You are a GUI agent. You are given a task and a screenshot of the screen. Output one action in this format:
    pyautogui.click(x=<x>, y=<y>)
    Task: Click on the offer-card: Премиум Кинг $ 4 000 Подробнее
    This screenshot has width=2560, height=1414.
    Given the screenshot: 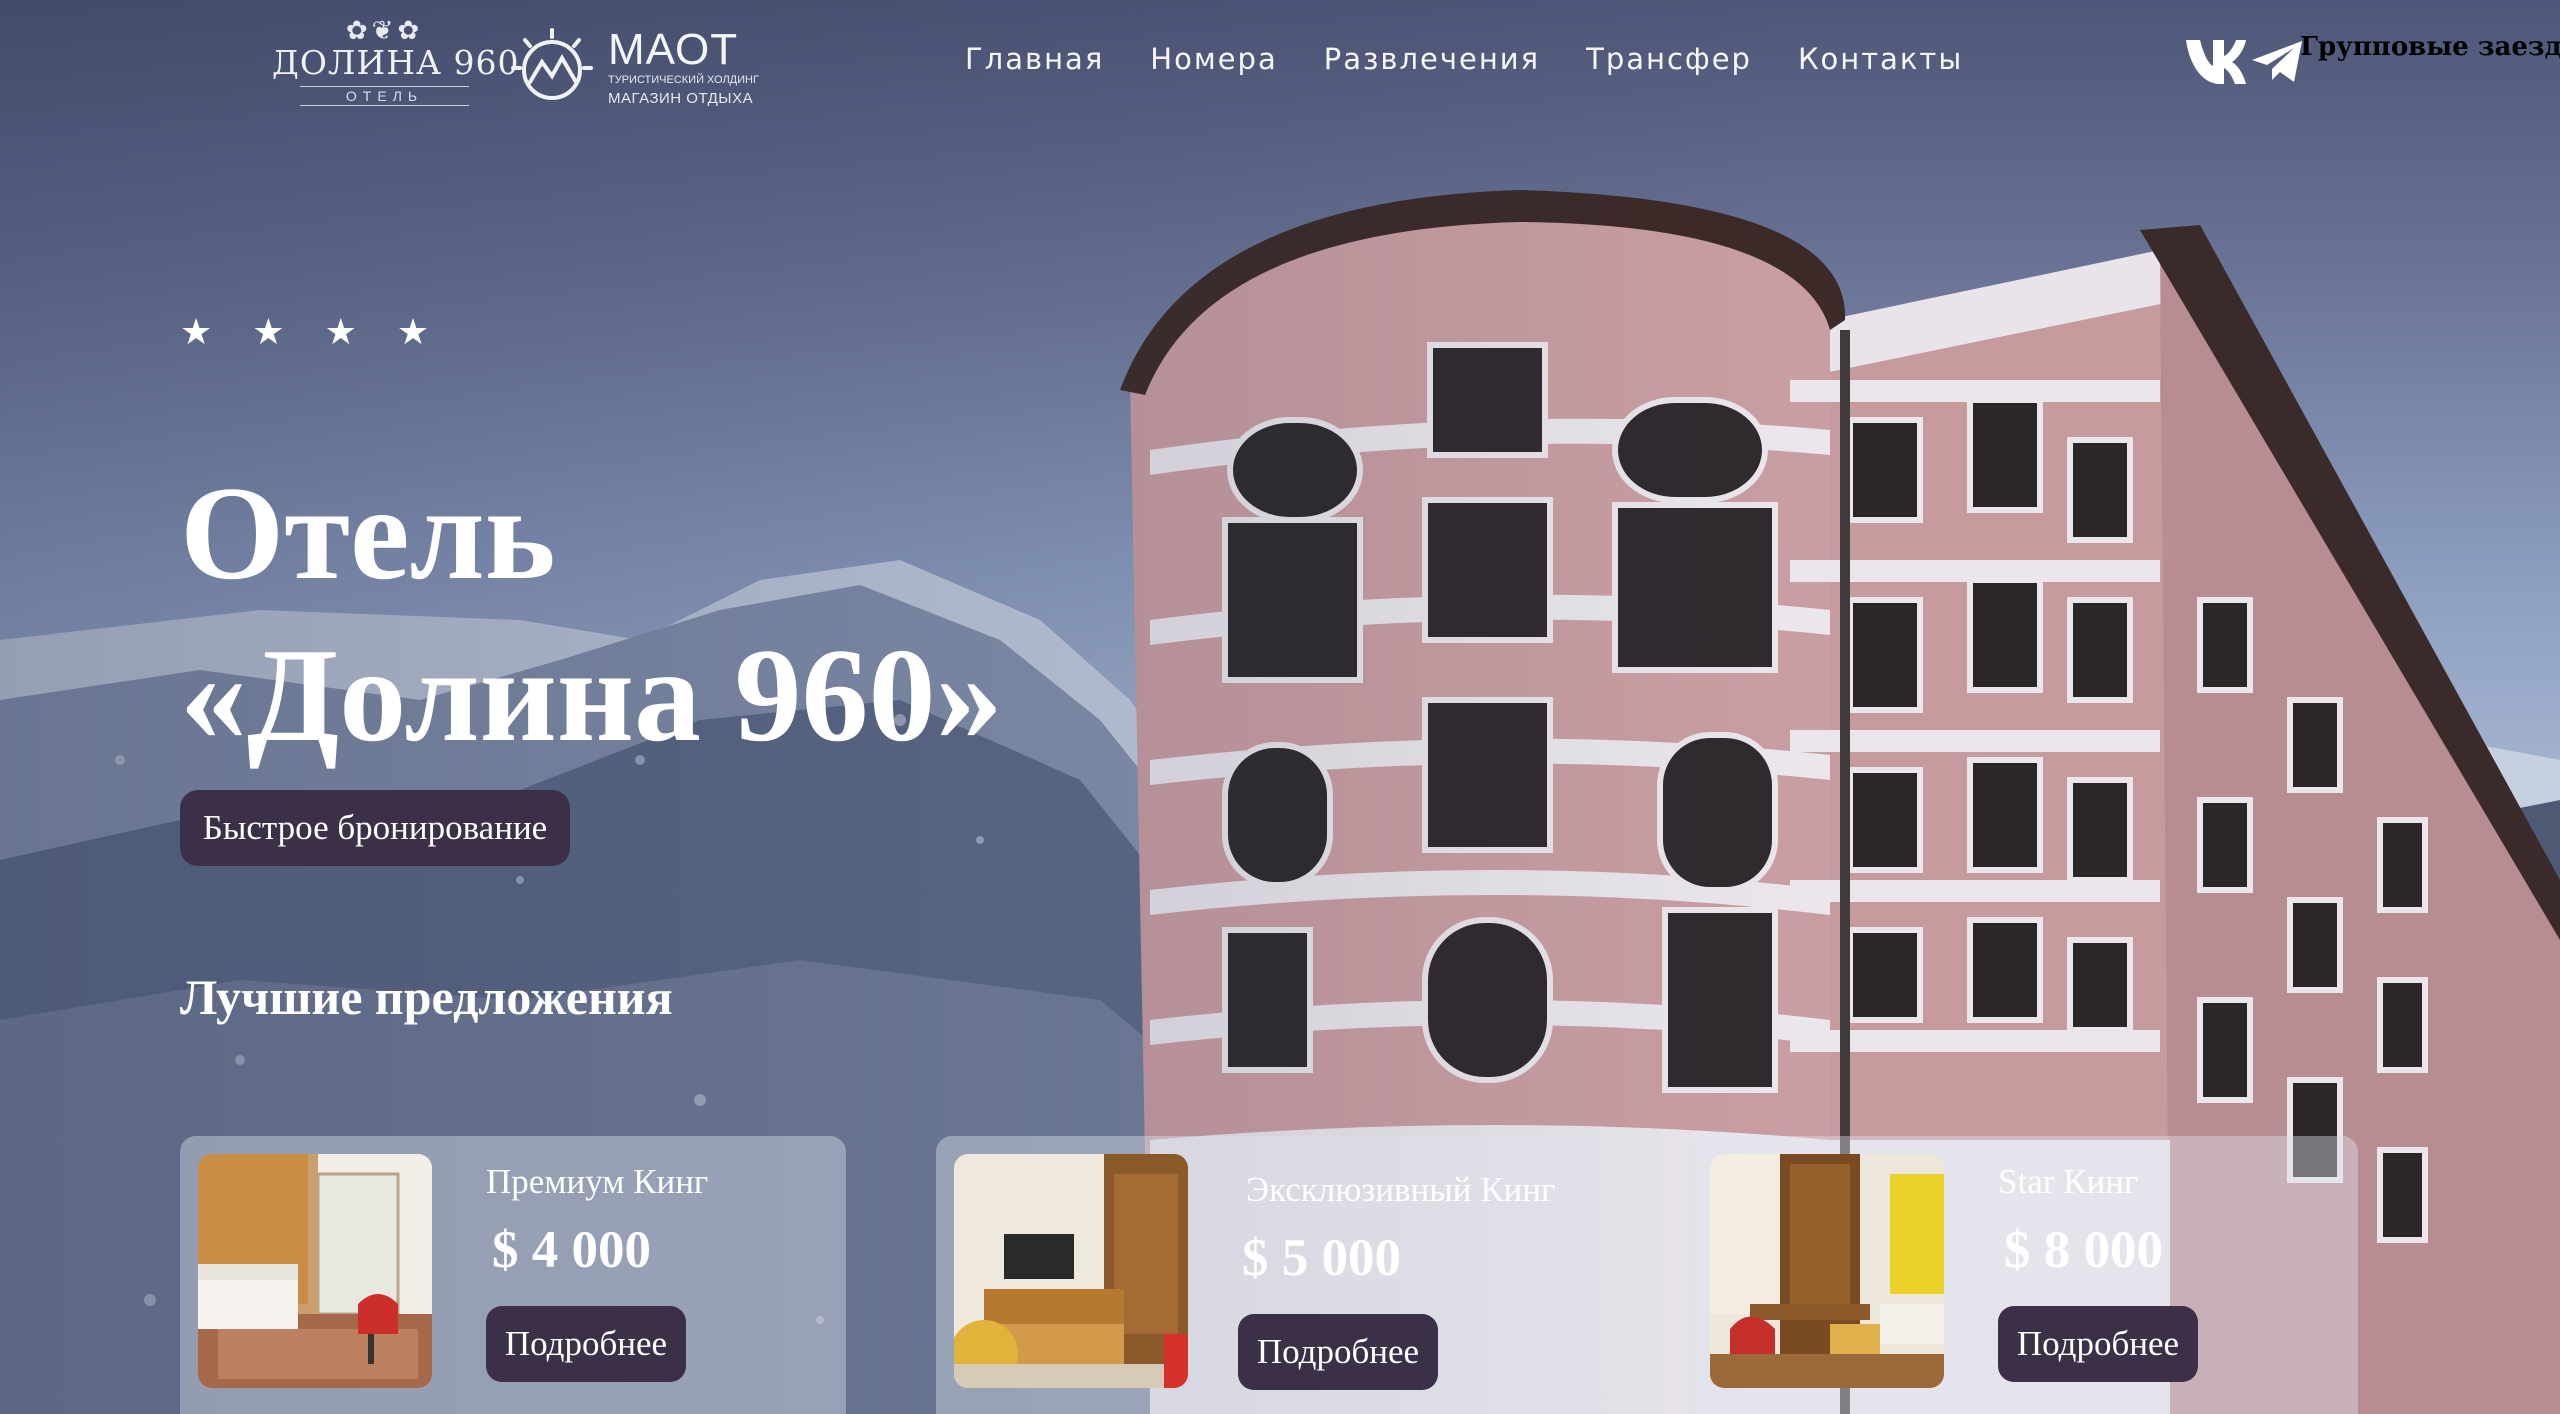 What is the action you would take?
    pyautogui.click(x=513, y=1275)
    